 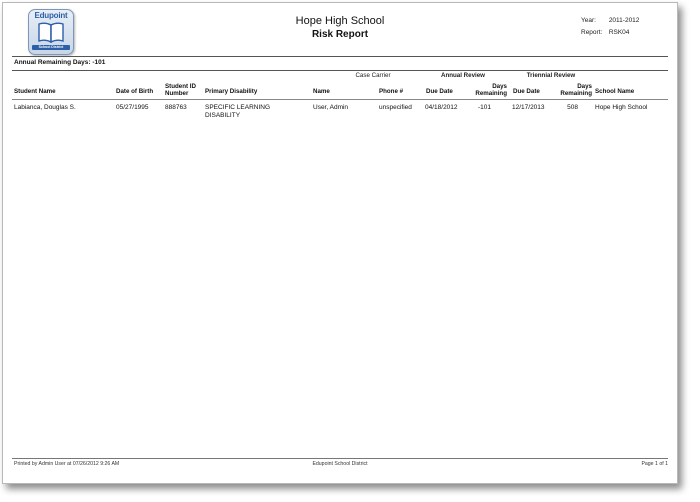 I want to click on col-annual-days: Days Remaining, so click(x=485, y=90).